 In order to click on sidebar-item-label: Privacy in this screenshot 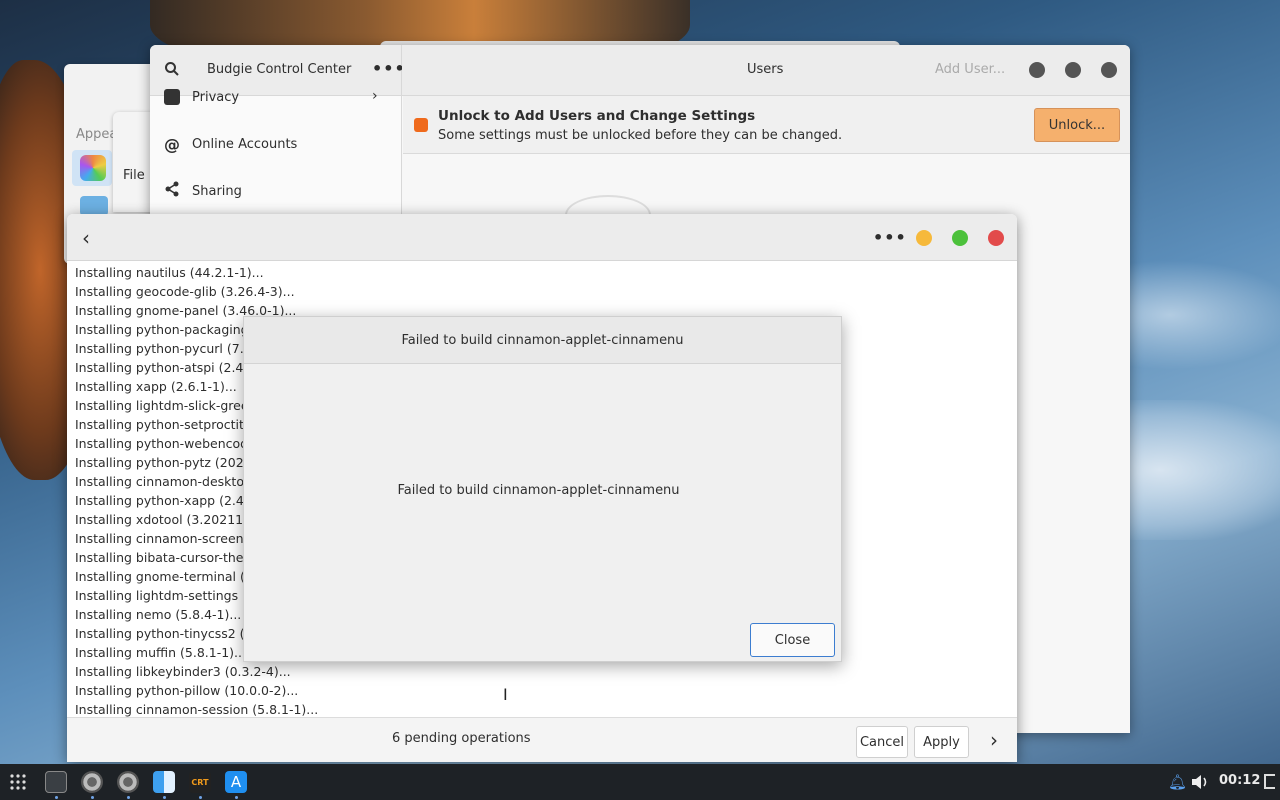, I will do `click(216, 97)`.